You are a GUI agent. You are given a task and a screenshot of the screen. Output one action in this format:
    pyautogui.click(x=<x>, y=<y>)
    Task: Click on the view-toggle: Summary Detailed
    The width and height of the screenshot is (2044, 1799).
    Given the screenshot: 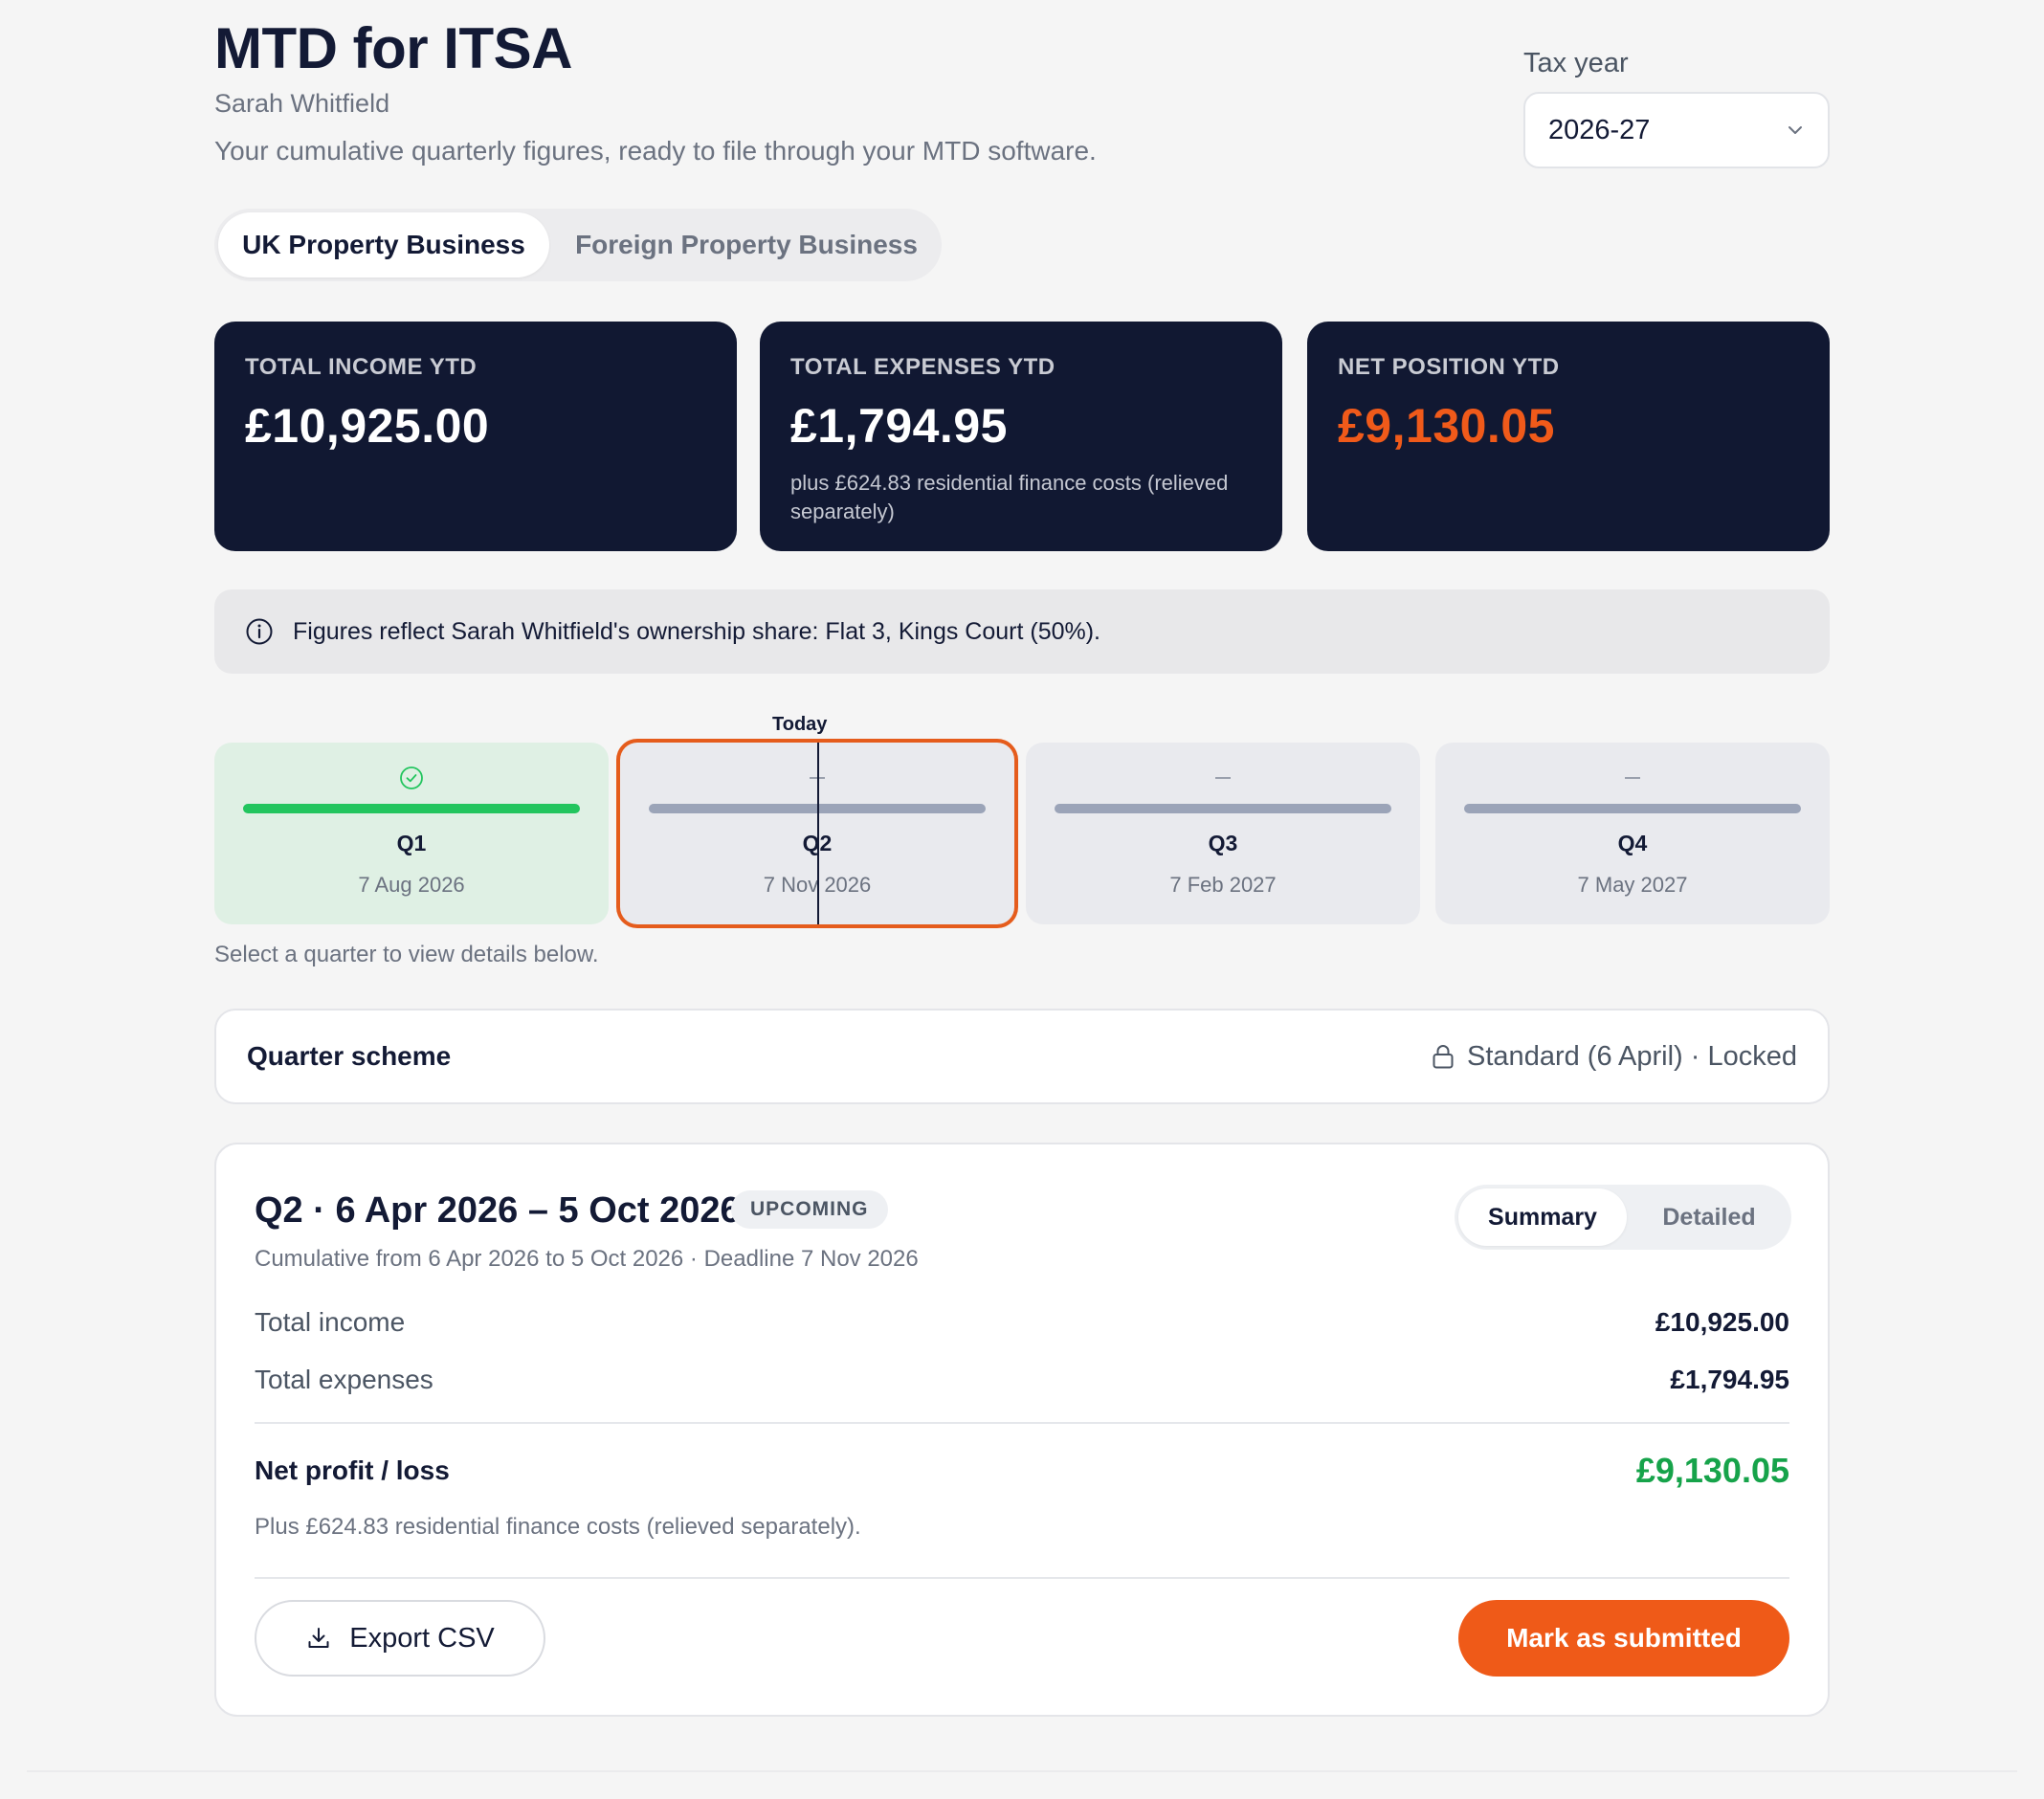 What is the action you would take?
    pyautogui.click(x=1623, y=1218)
    